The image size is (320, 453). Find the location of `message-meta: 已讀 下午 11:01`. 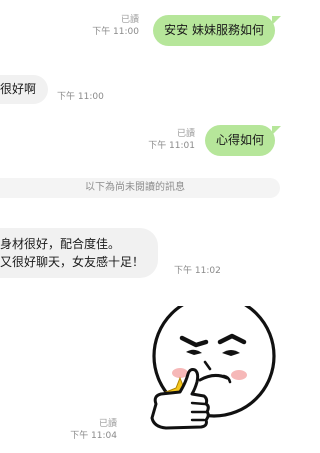

message-meta: 已讀 下午 11:01 is located at coordinates (171, 140).